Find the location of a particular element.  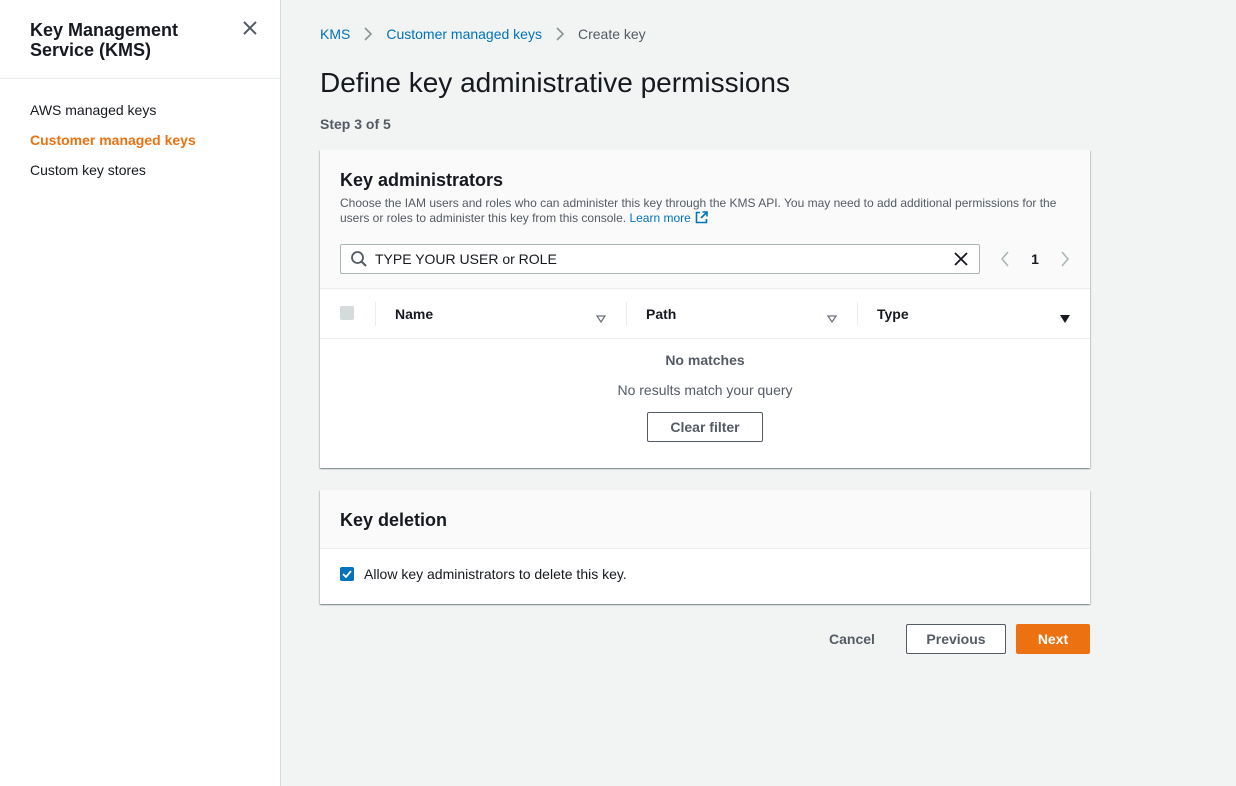

allow-deletion-checkbox is located at coordinates (347, 574).